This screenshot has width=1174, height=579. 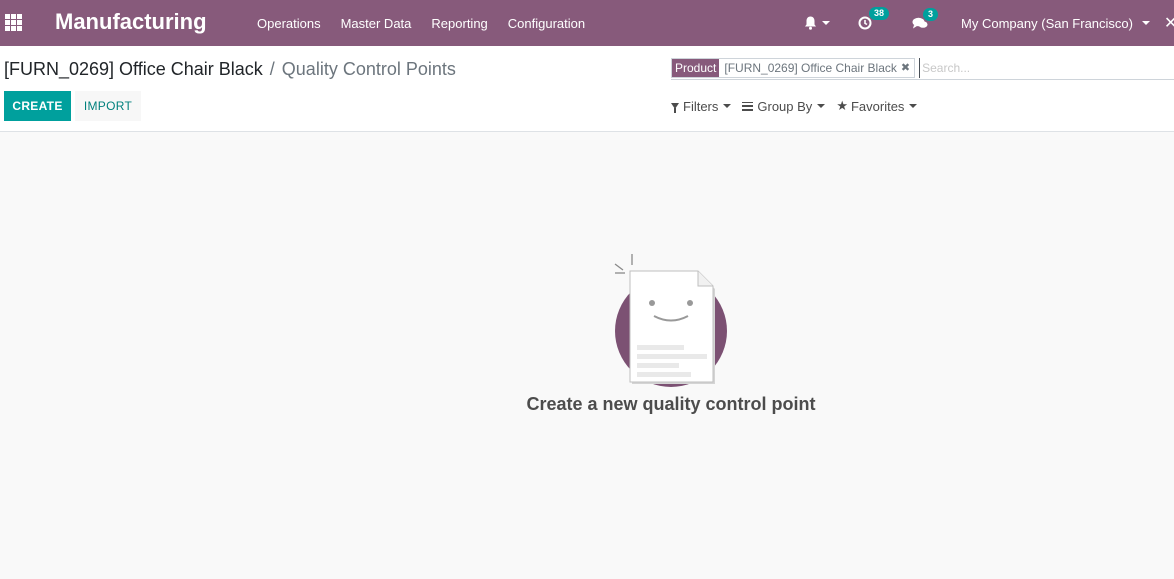 I want to click on favorites-label: Favorites, so click(x=877, y=106).